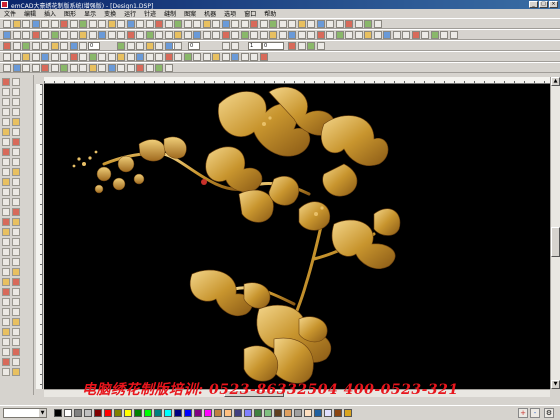  I want to click on add-color-button: +, so click(523, 413).